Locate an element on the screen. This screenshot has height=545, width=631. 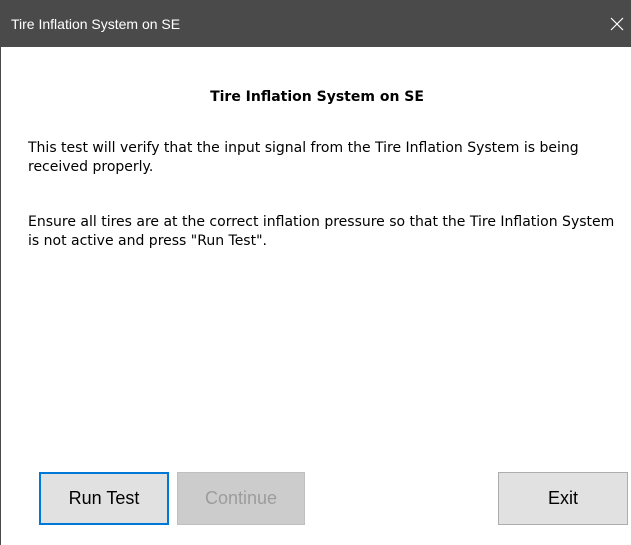
title-bar: Tire Inflation System on SE is located at coordinates (316, 23).